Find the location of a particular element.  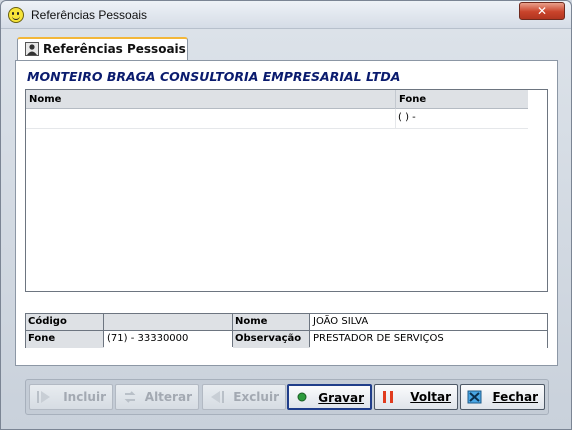

smiley-icon is located at coordinates (16, 15).